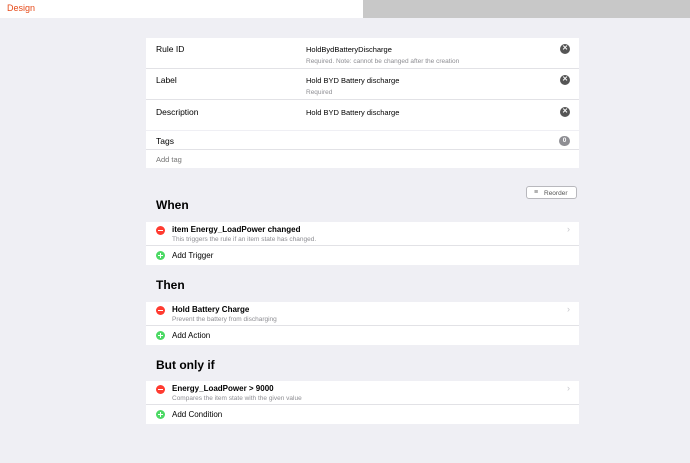 The width and height of the screenshot is (690, 463). What do you see at coordinates (191, 335) in the screenshot?
I see `add-action-label: Add Action` at bounding box center [191, 335].